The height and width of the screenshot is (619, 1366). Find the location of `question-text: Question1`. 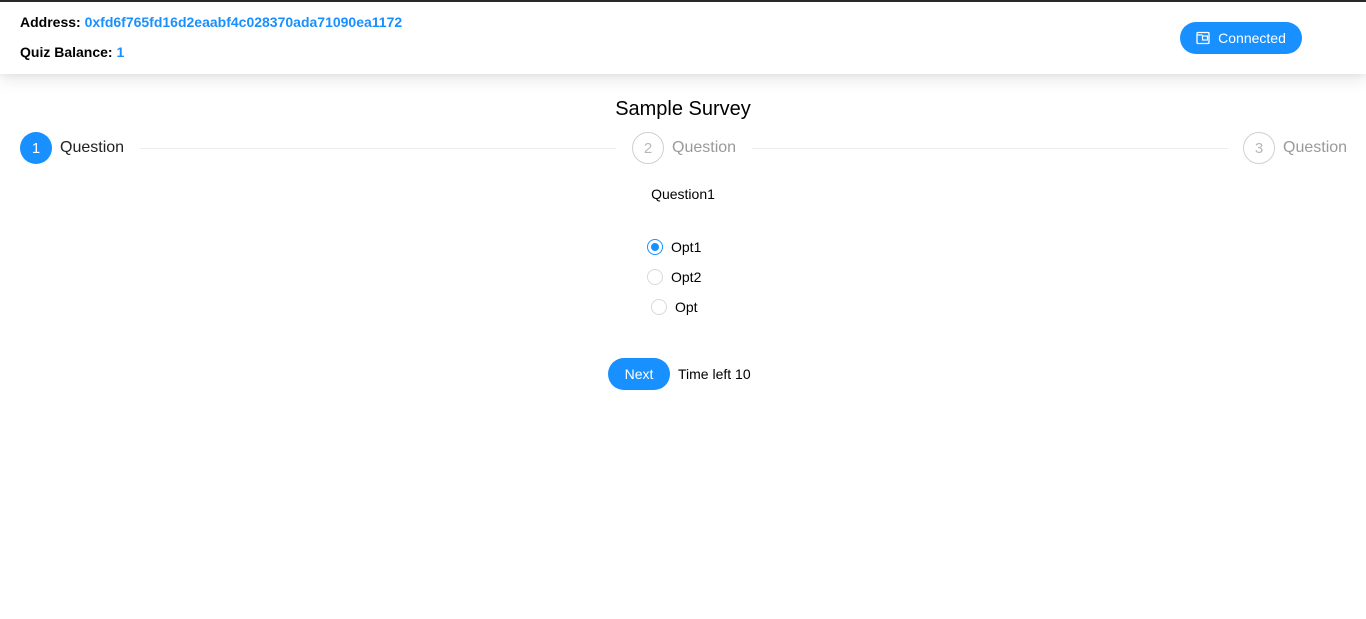

question-text: Question1 is located at coordinates (683, 194).